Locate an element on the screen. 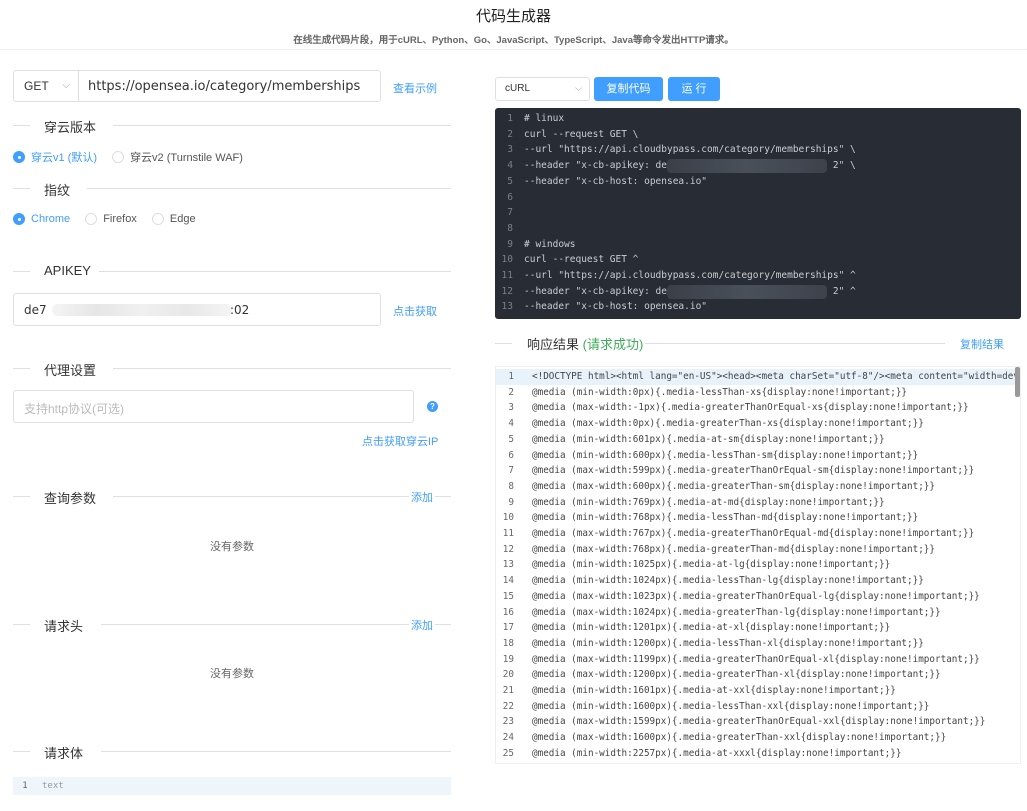  empty-headers: 没有参数 is located at coordinates (232, 674).